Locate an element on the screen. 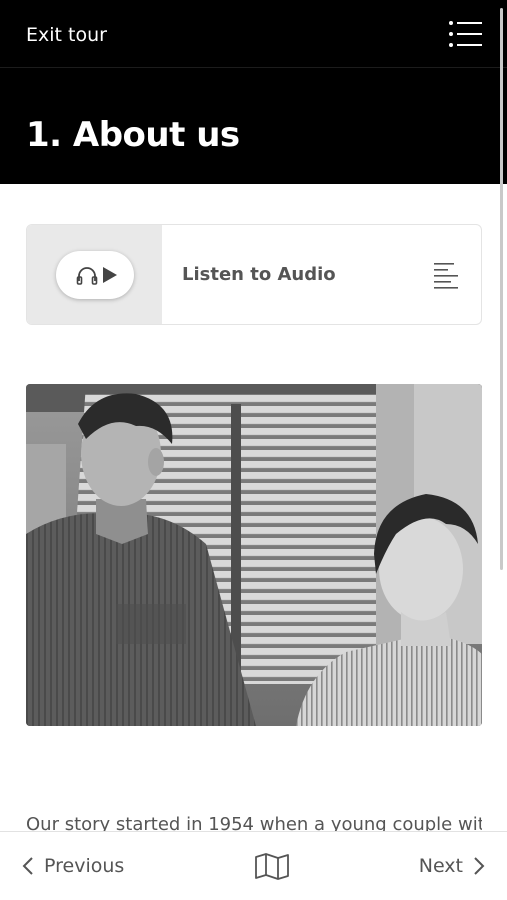 Image resolution: width=507 pixels, height=900 pixels. transcript-lines-icon is located at coordinates (446, 275).